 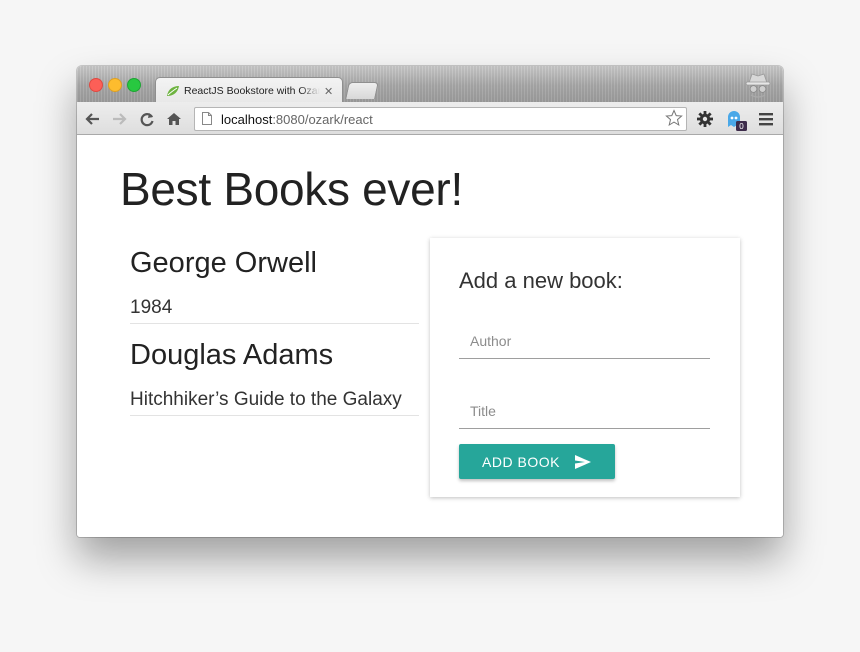 I want to click on tab-title: ReactJS Bookstore with Ozark, so click(x=252, y=91).